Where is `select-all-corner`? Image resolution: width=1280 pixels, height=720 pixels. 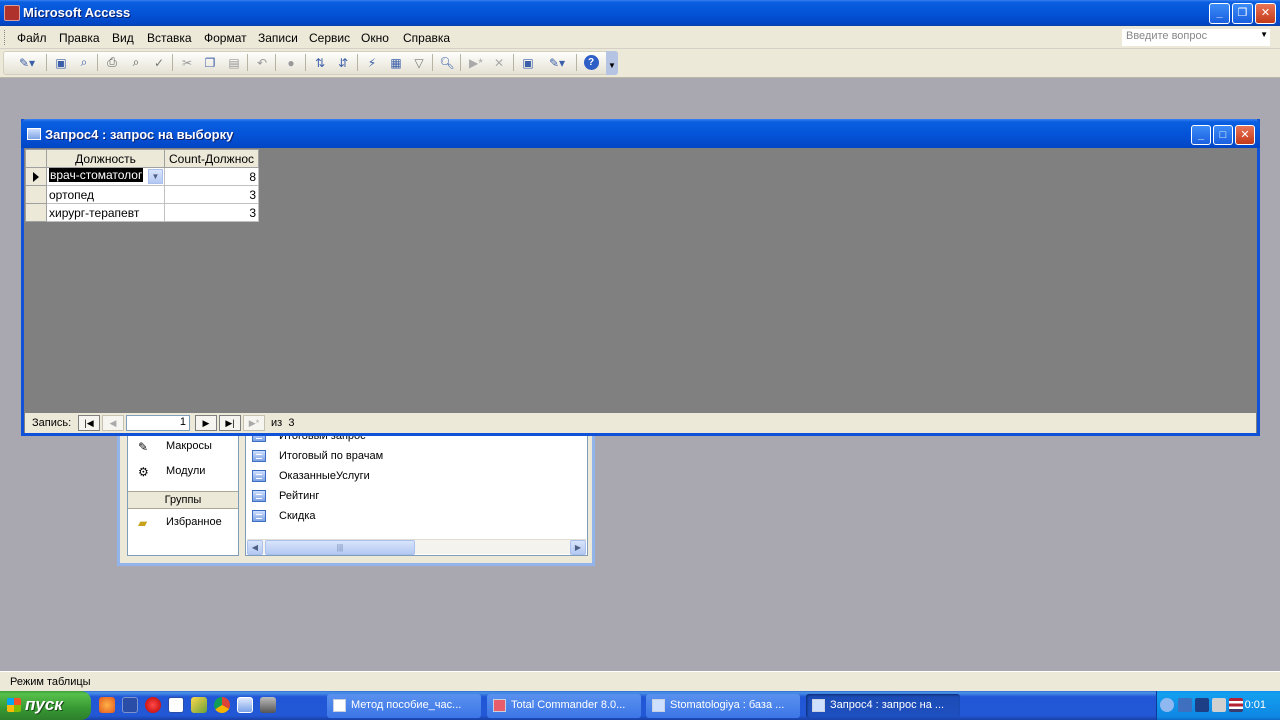
select-all-corner is located at coordinates (36, 158).